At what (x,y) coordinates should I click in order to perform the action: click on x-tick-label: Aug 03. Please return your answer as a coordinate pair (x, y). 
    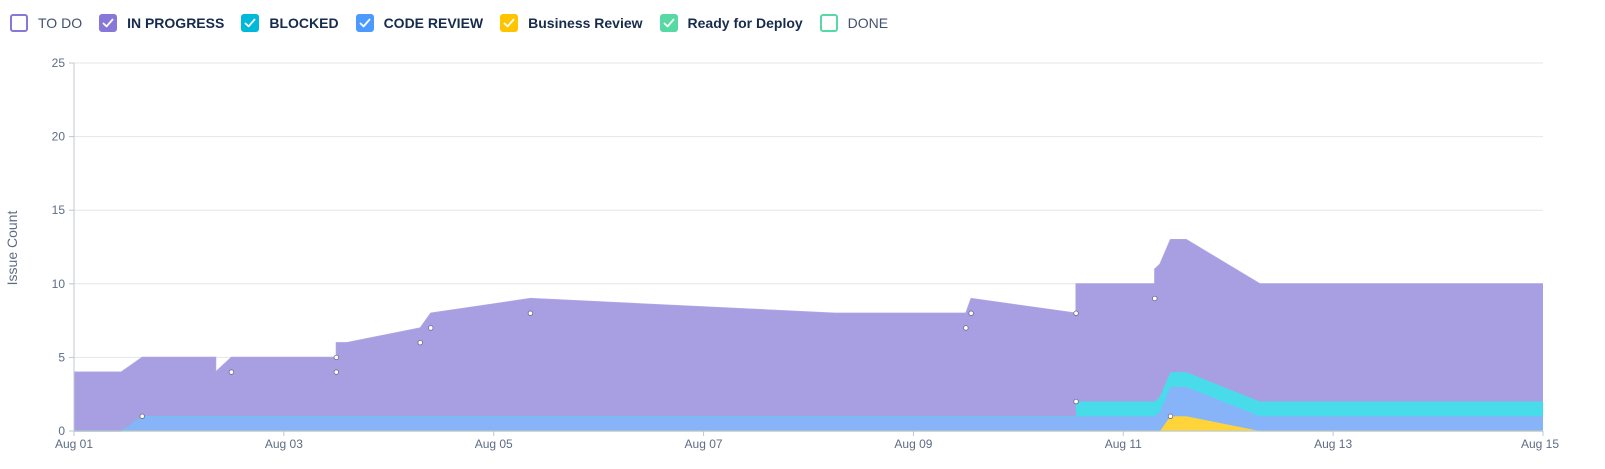
    Looking at the image, I should click on (284, 444).